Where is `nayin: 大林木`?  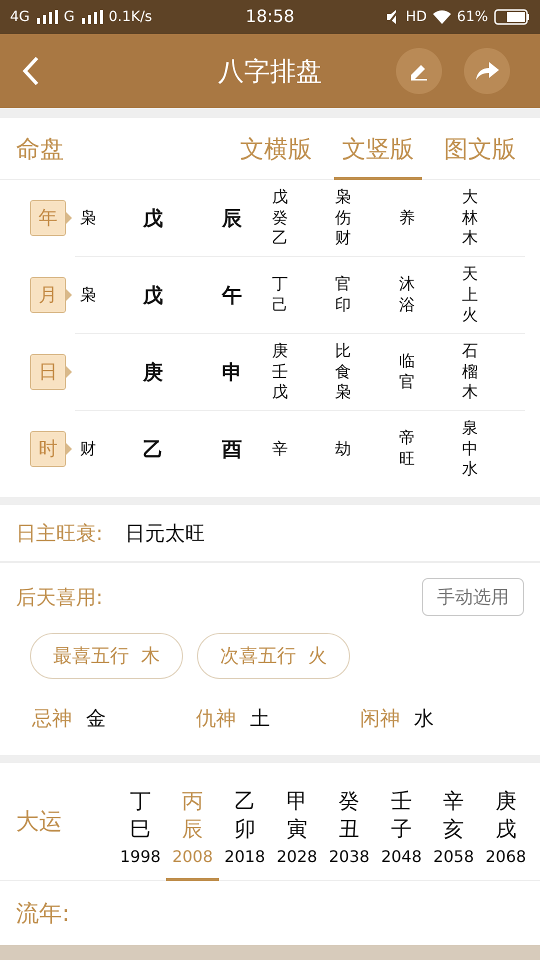 nayin: 大林木 is located at coordinates (470, 218).